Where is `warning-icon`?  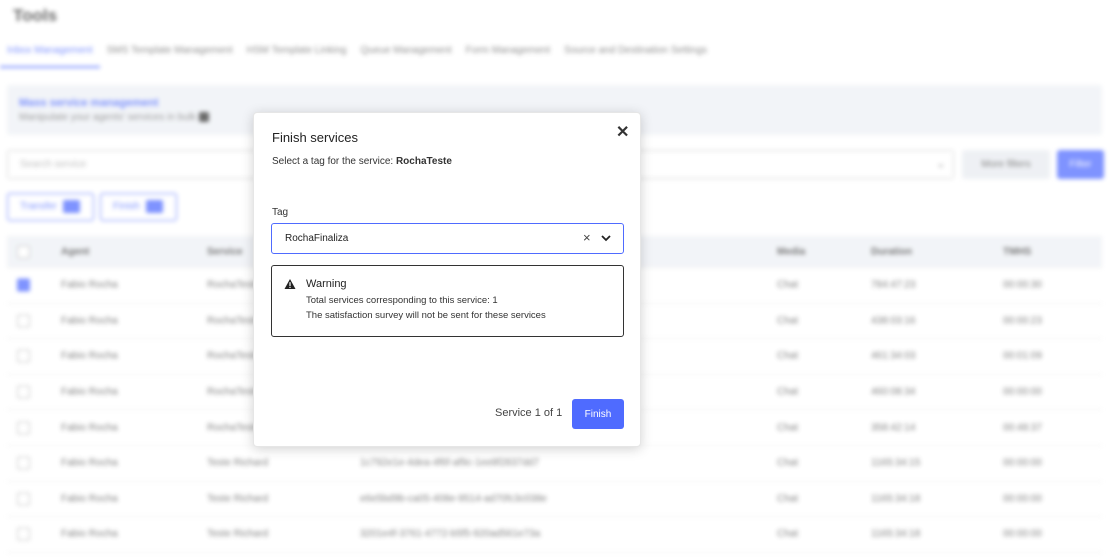 warning-icon is located at coordinates (290, 284).